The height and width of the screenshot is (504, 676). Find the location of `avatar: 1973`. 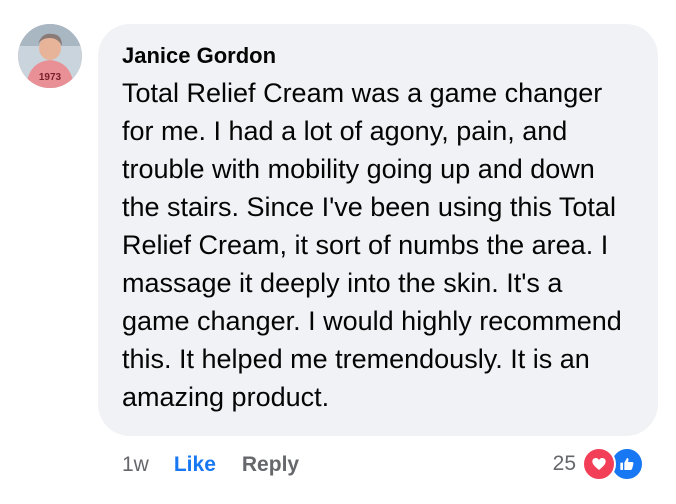

avatar: 1973 is located at coordinates (50, 56).